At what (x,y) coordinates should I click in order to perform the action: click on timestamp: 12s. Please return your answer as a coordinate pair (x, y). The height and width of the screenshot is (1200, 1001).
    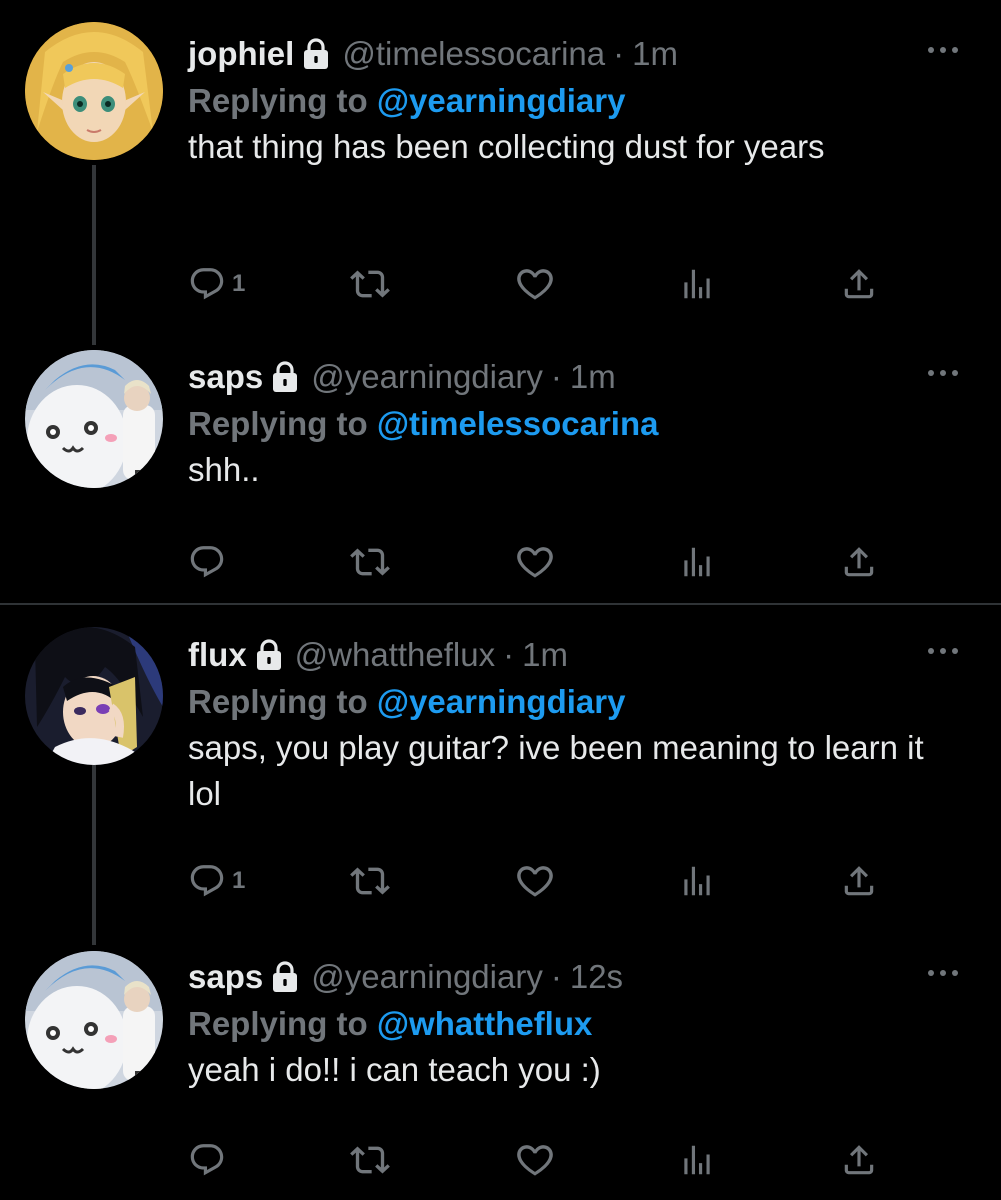
    Looking at the image, I should click on (596, 977).